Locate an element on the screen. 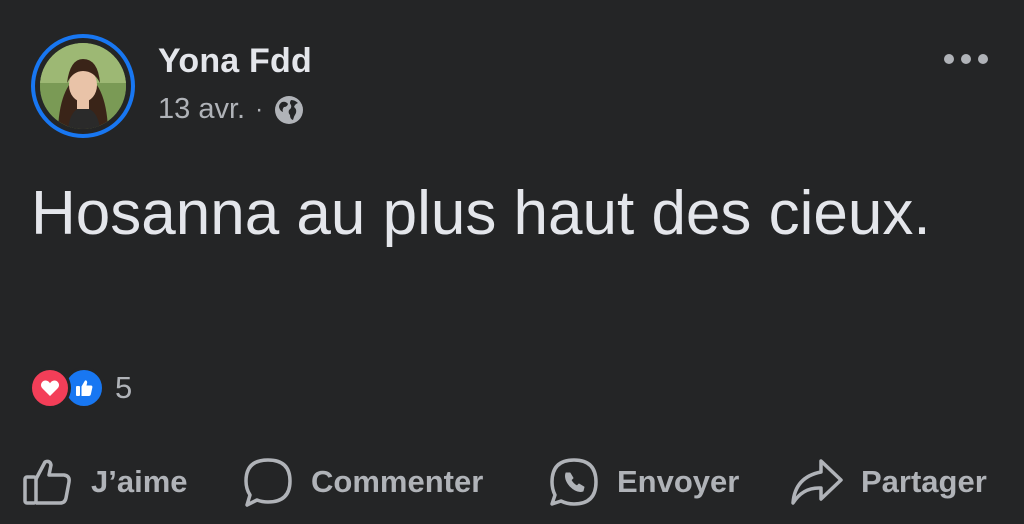 The width and height of the screenshot is (1024, 524). avatar-image is located at coordinates (83, 86).